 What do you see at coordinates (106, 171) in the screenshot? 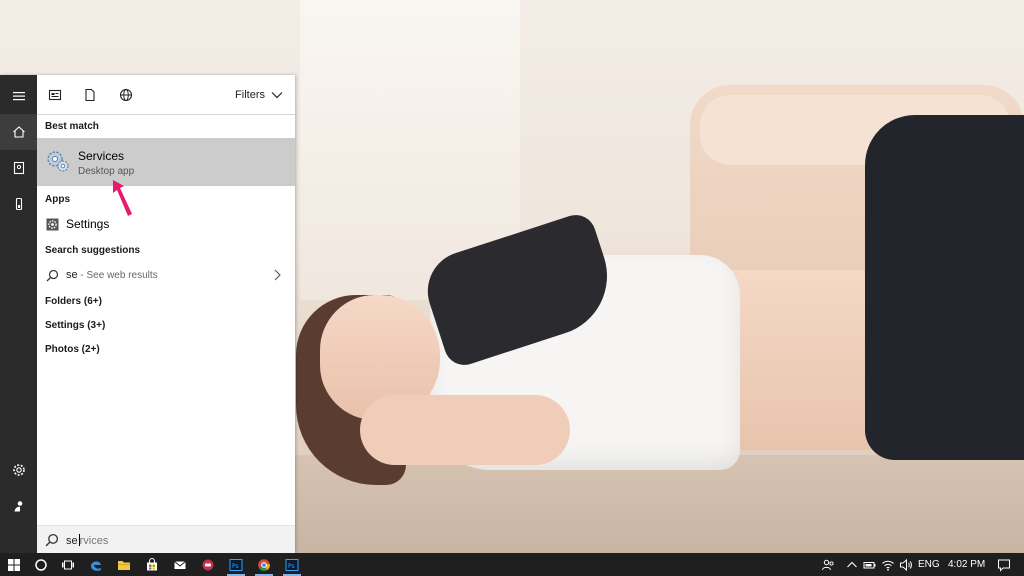
I see `best-match-subtitle: Desktop app` at bounding box center [106, 171].